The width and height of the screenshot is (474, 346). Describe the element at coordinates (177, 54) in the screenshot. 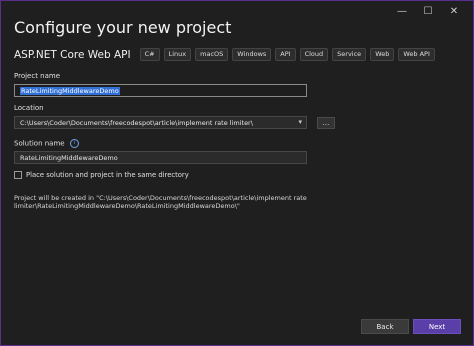

I see `tag-linux: Linux` at that location.